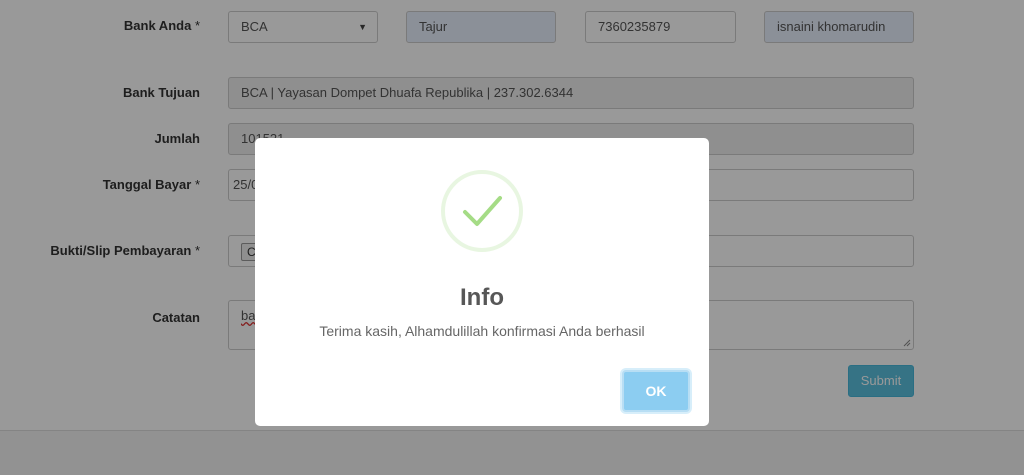 The width and height of the screenshot is (1024, 475). I want to click on success-check-icon, so click(482, 211).